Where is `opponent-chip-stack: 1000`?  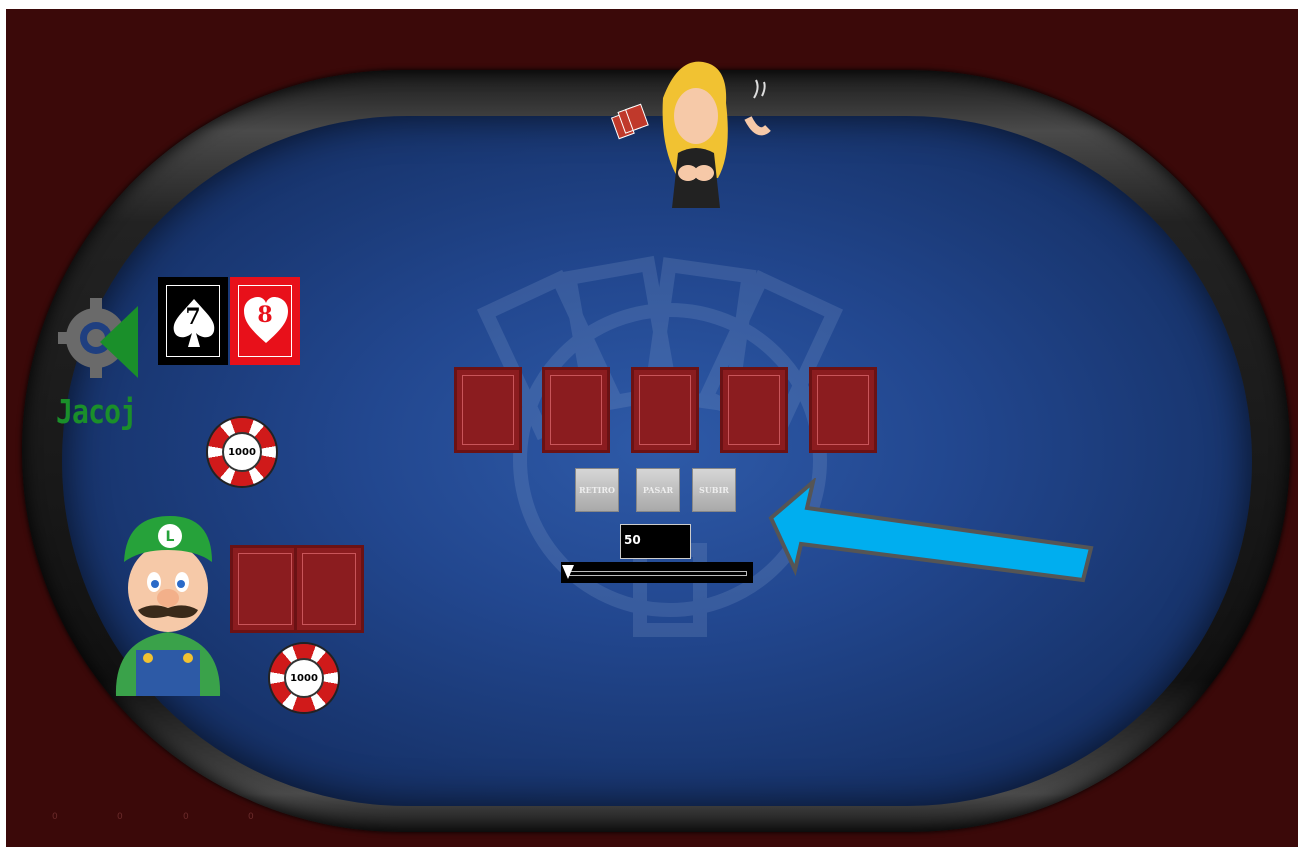 opponent-chip-stack: 1000 is located at coordinates (304, 678).